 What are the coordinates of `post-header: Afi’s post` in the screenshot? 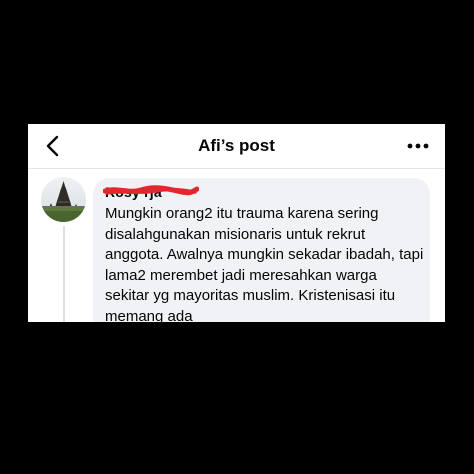 It's located at (236, 146).